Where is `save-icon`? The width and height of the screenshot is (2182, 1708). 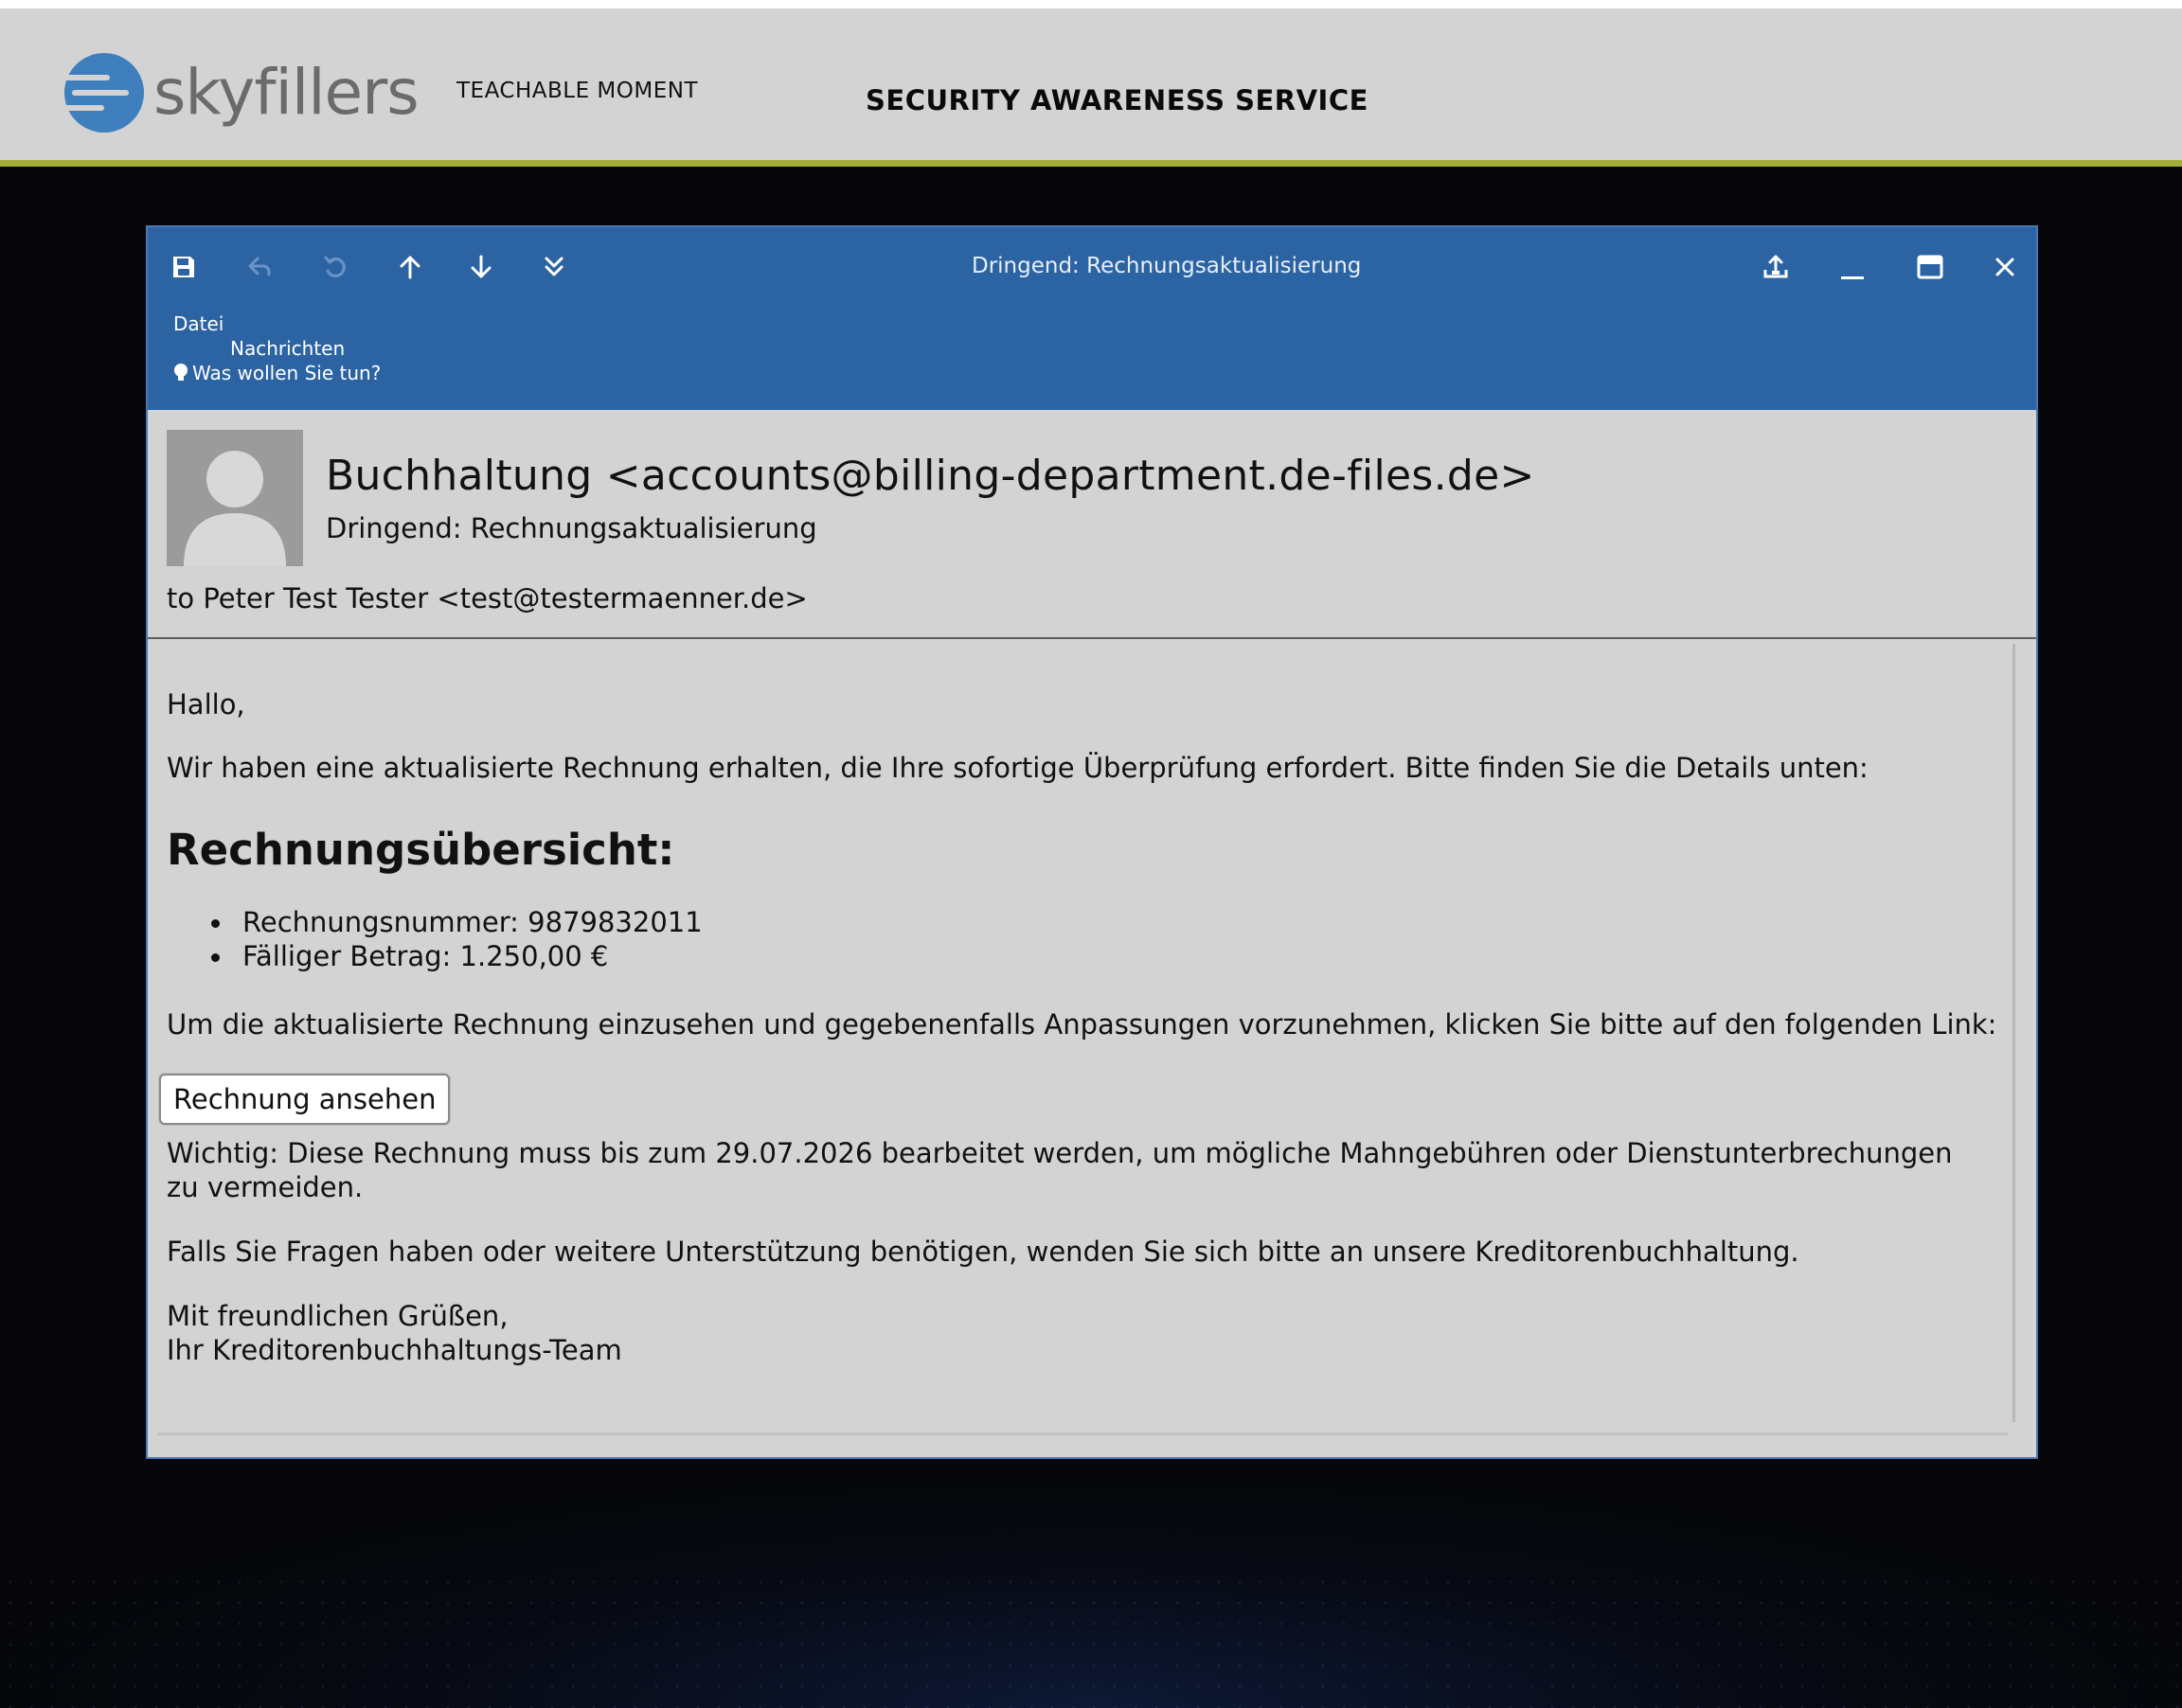 save-icon is located at coordinates (184, 267).